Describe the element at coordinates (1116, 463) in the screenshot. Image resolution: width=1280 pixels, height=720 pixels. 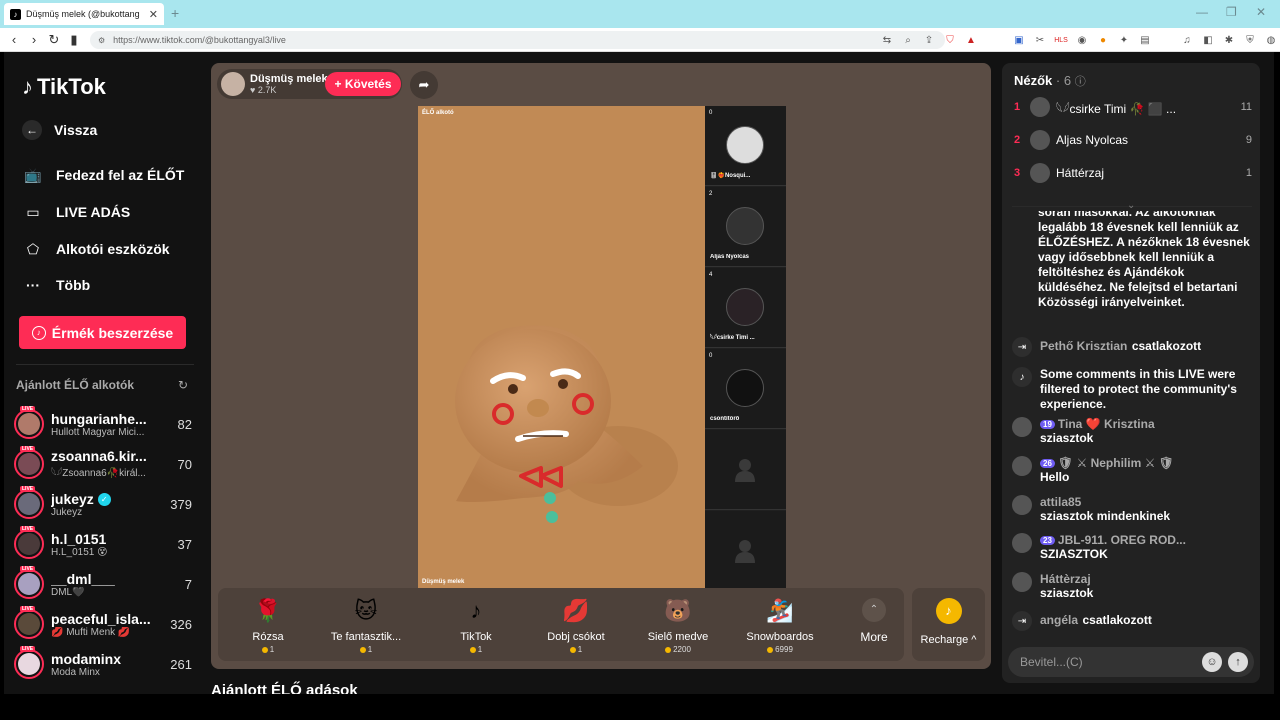
I see `message-user: 🛡 ⚔ Nephilim ⚔ 🛡` at that location.